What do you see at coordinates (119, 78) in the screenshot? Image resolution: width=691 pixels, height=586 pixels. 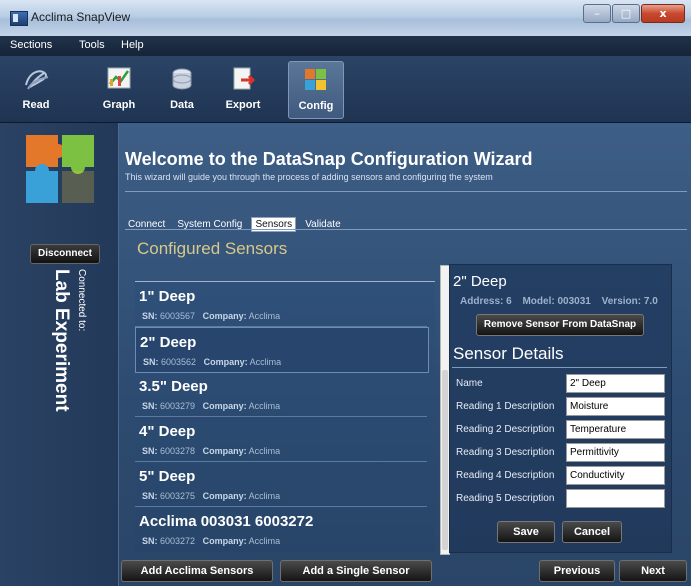 I see `graph-icon` at bounding box center [119, 78].